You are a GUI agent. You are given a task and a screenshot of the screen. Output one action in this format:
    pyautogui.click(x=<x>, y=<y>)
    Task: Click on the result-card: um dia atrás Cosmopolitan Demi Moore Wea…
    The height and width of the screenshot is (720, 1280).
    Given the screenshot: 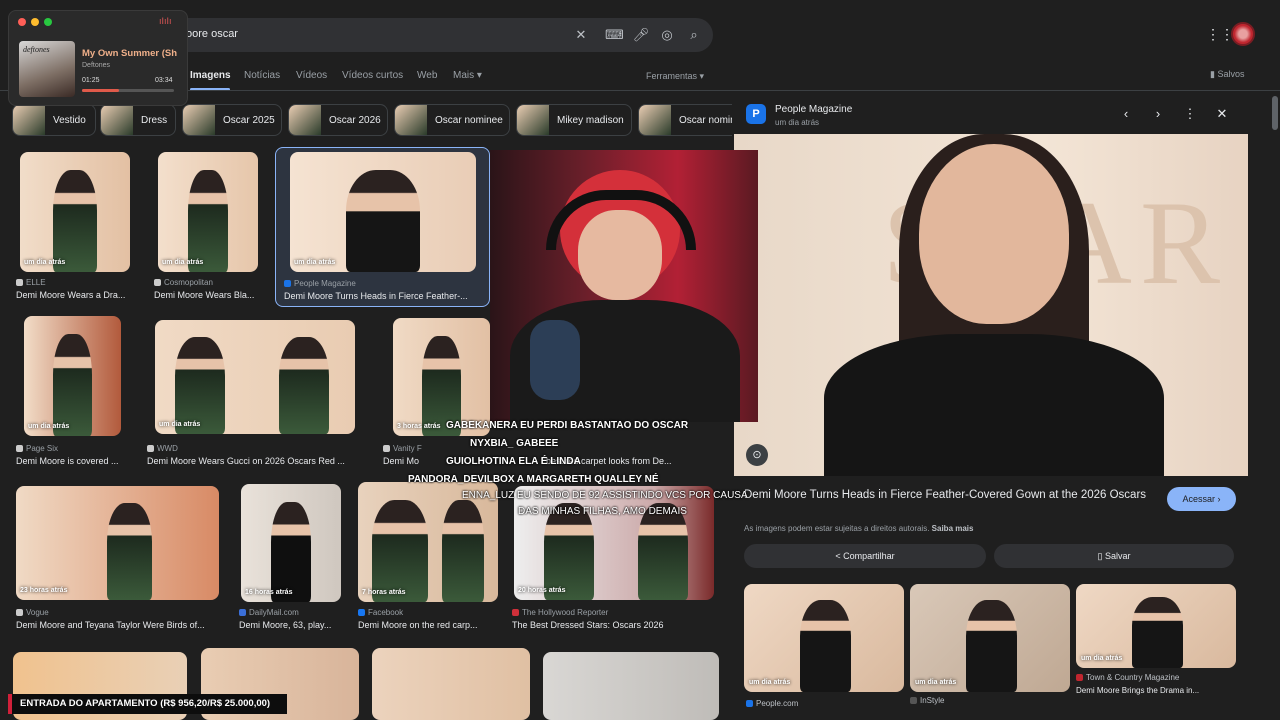 What is the action you would take?
    pyautogui.click(x=209, y=225)
    